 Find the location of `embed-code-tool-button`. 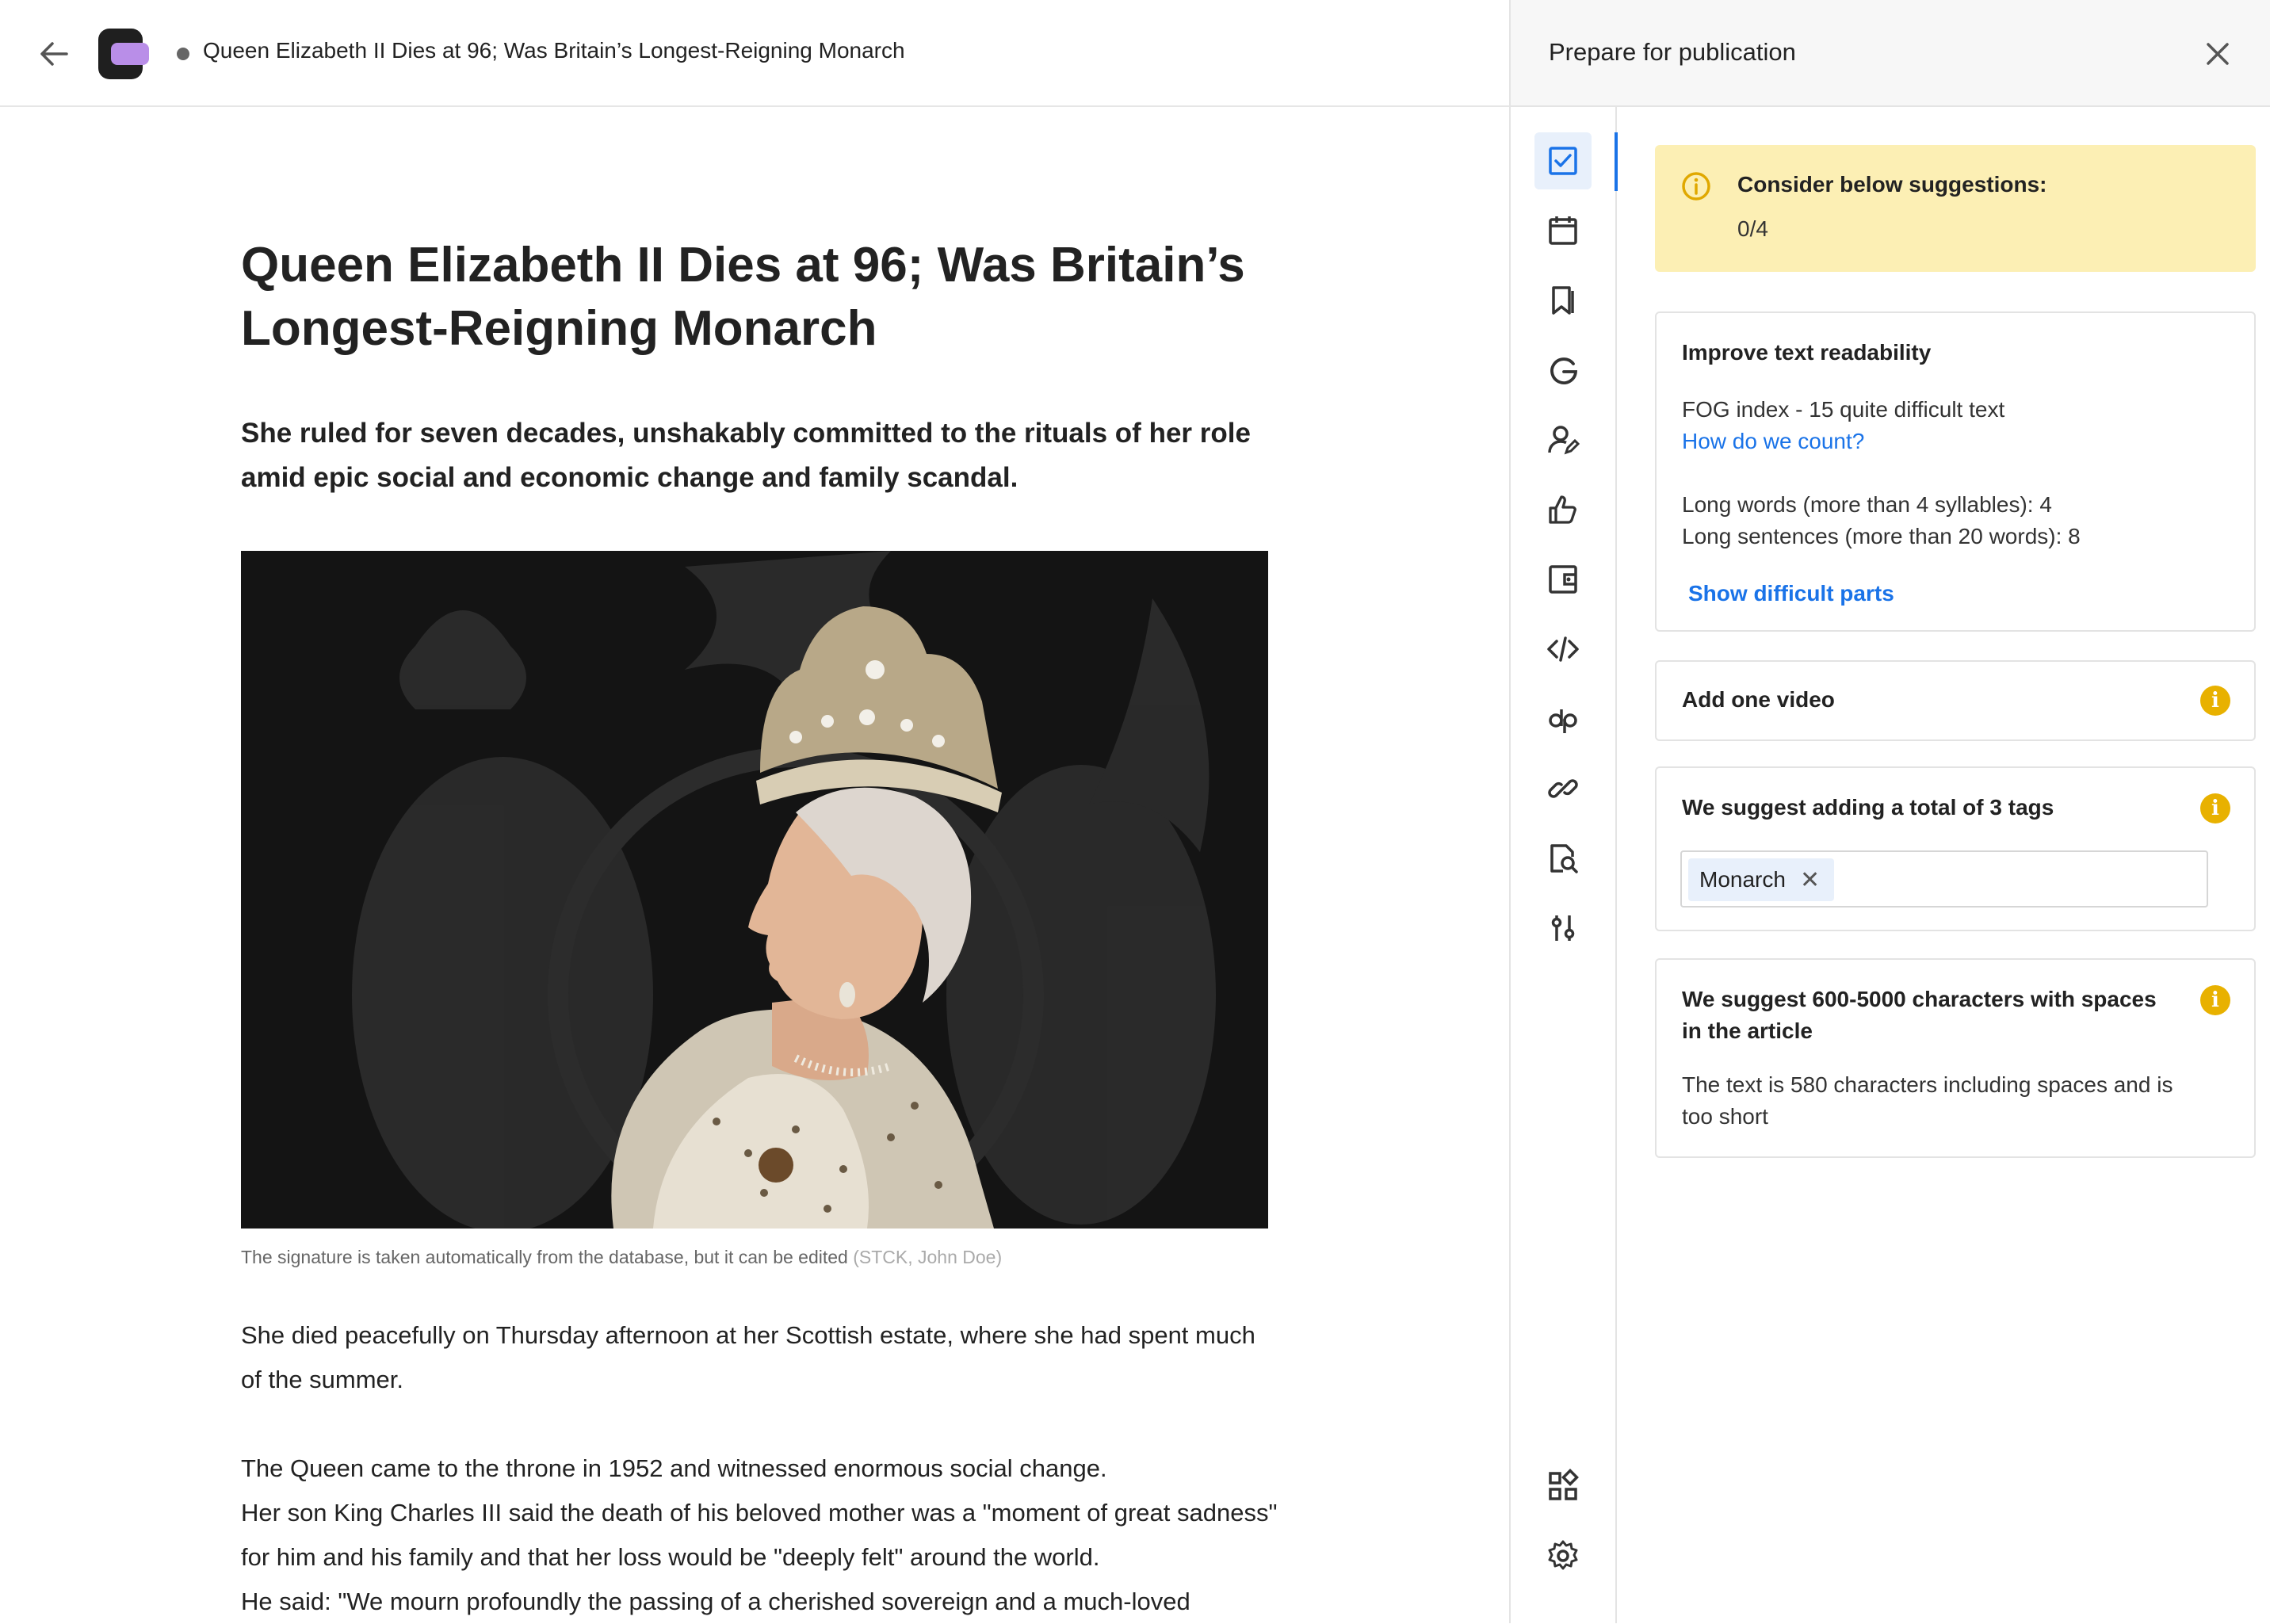

embed-code-tool-button is located at coordinates (1563, 649).